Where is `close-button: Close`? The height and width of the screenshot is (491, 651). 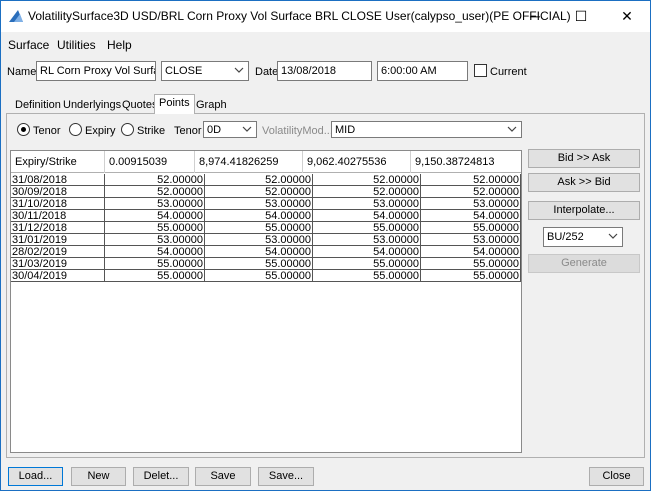 close-button: Close is located at coordinates (616, 476).